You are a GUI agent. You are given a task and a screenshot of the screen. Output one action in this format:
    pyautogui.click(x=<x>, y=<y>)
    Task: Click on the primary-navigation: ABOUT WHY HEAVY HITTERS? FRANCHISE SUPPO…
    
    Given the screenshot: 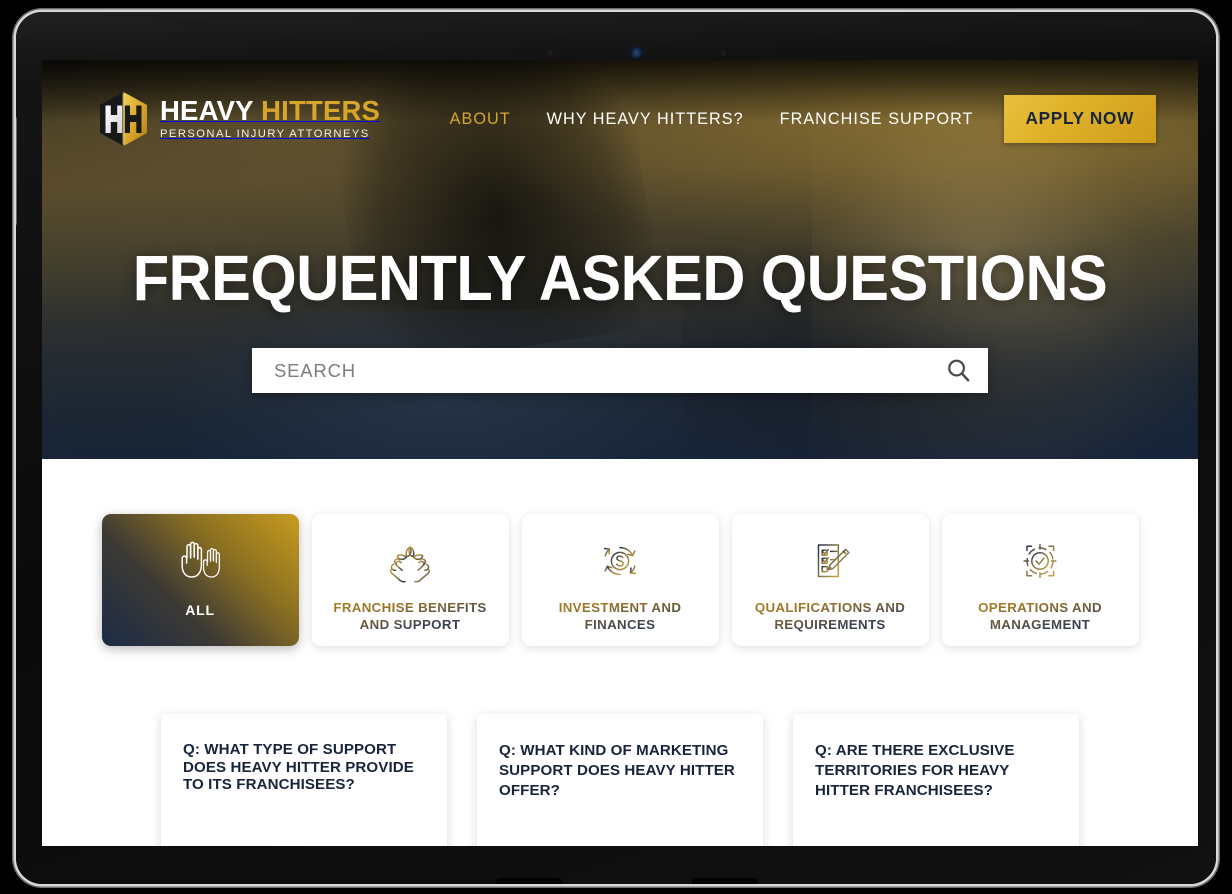 What is the action you would take?
    pyautogui.click(x=712, y=119)
    